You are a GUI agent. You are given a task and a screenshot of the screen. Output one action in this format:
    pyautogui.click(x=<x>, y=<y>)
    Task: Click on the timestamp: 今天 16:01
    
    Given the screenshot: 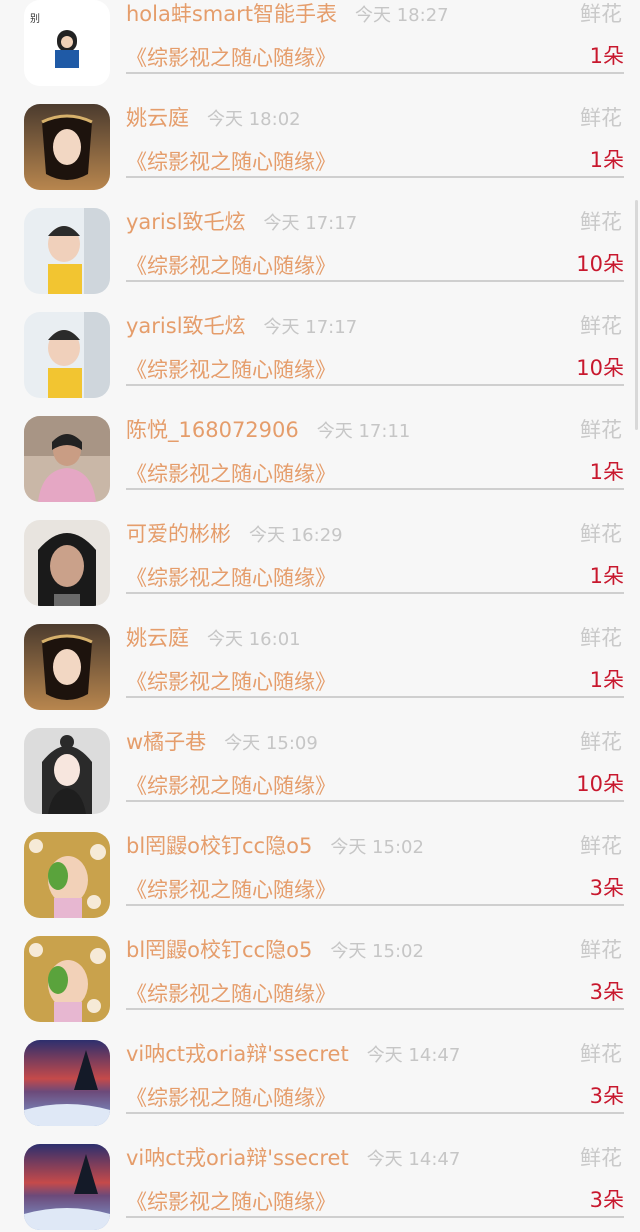 What is the action you would take?
    pyautogui.click(x=254, y=639)
    